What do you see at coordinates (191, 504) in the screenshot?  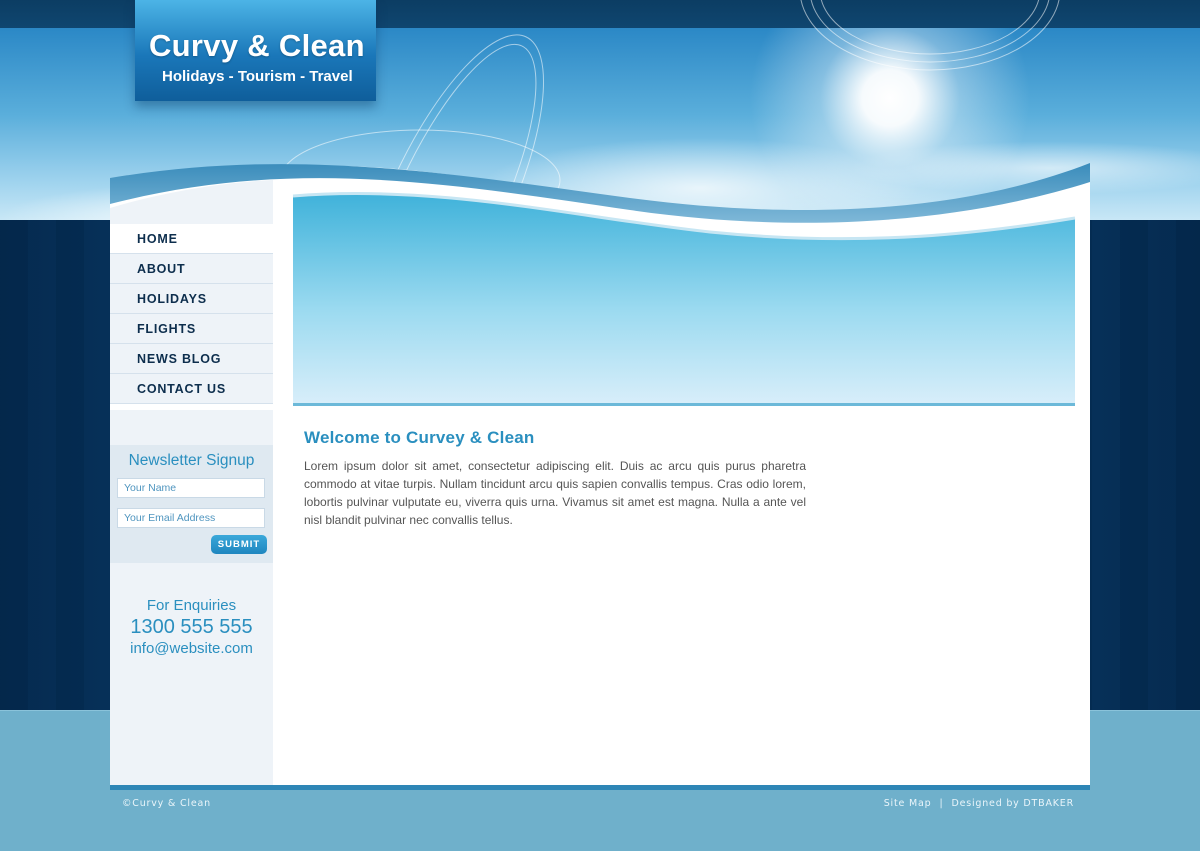 I see `newsletter-signup: Newsletter Signup SUBMIT` at bounding box center [191, 504].